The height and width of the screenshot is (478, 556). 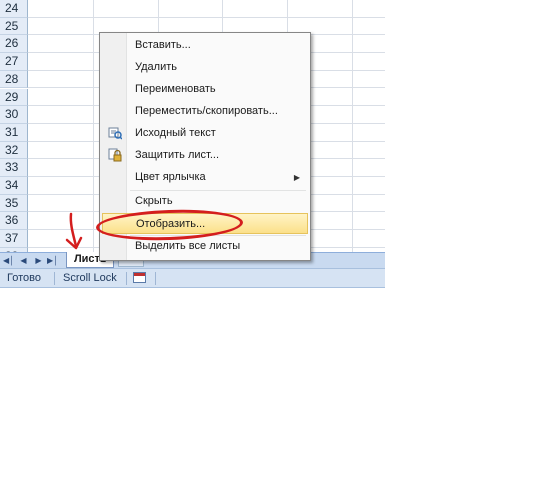 I want to click on row-header: 27, so click(x=14, y=62).